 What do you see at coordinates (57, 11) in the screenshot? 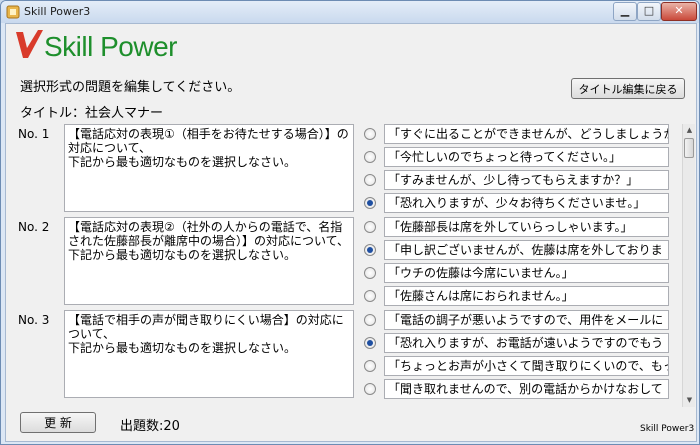
I see `window-title: Skill Power3` at bounding box center [57, 11].